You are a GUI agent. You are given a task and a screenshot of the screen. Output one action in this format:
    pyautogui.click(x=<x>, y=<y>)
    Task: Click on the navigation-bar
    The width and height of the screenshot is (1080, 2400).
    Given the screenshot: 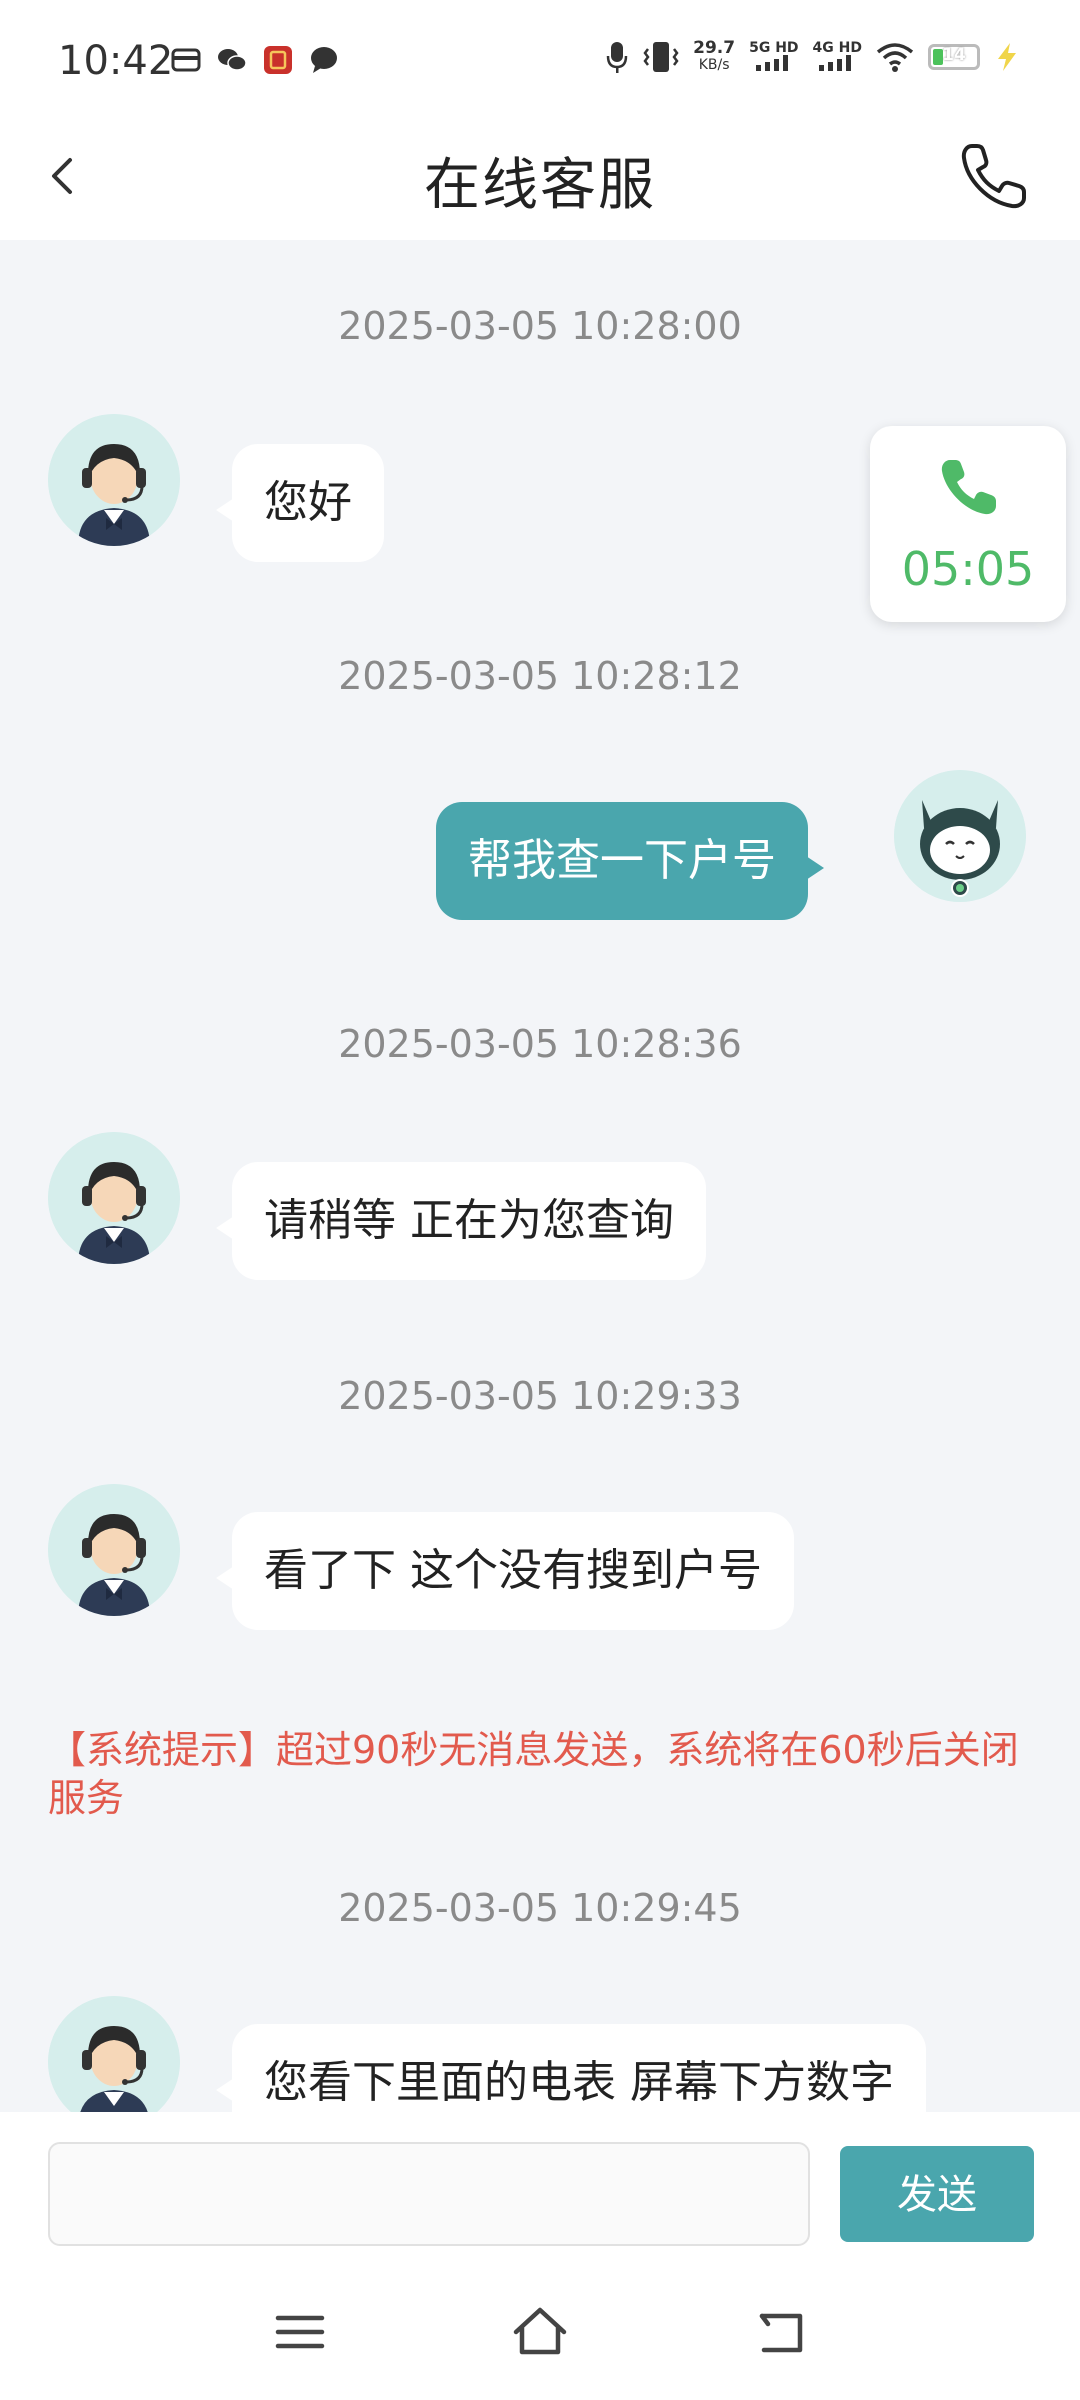 What is the action you would take?
    pyautogui.click(x=540, y=2331)
    